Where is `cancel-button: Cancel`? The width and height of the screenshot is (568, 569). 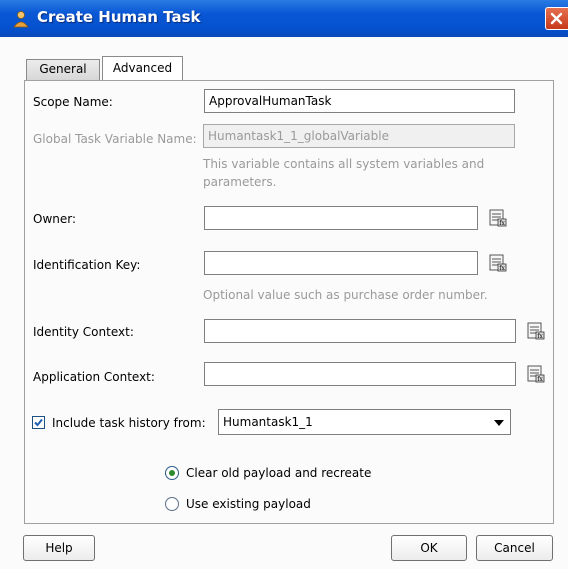
cancel-button: Cancel is located at coordinates (514, 548).